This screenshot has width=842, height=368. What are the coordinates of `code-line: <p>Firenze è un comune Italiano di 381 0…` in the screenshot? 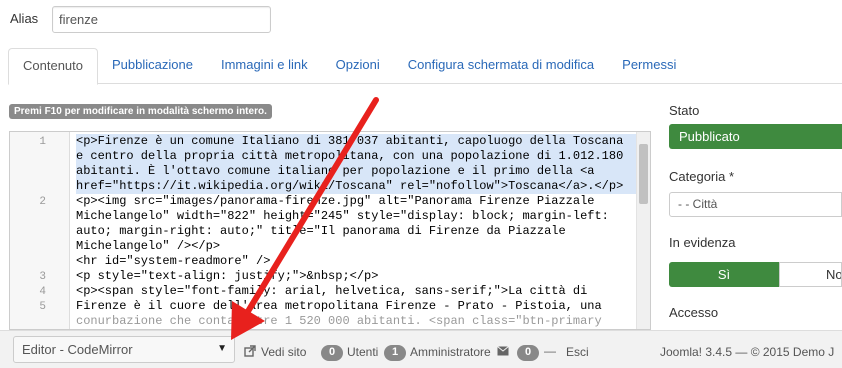 It's located at (356, 141).